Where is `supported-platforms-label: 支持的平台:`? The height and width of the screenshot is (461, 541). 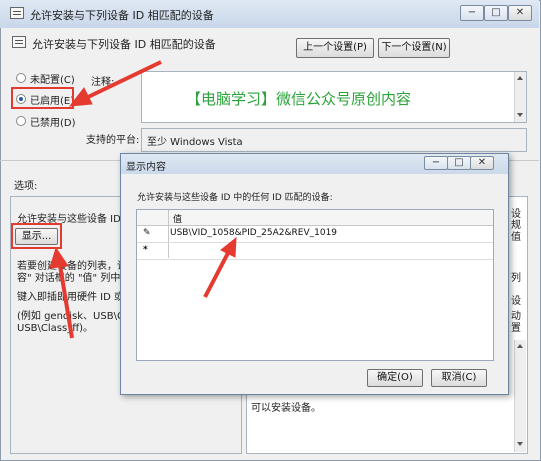 supported-platforms-label: 支持的平台: is located at coordinates (113, 140).